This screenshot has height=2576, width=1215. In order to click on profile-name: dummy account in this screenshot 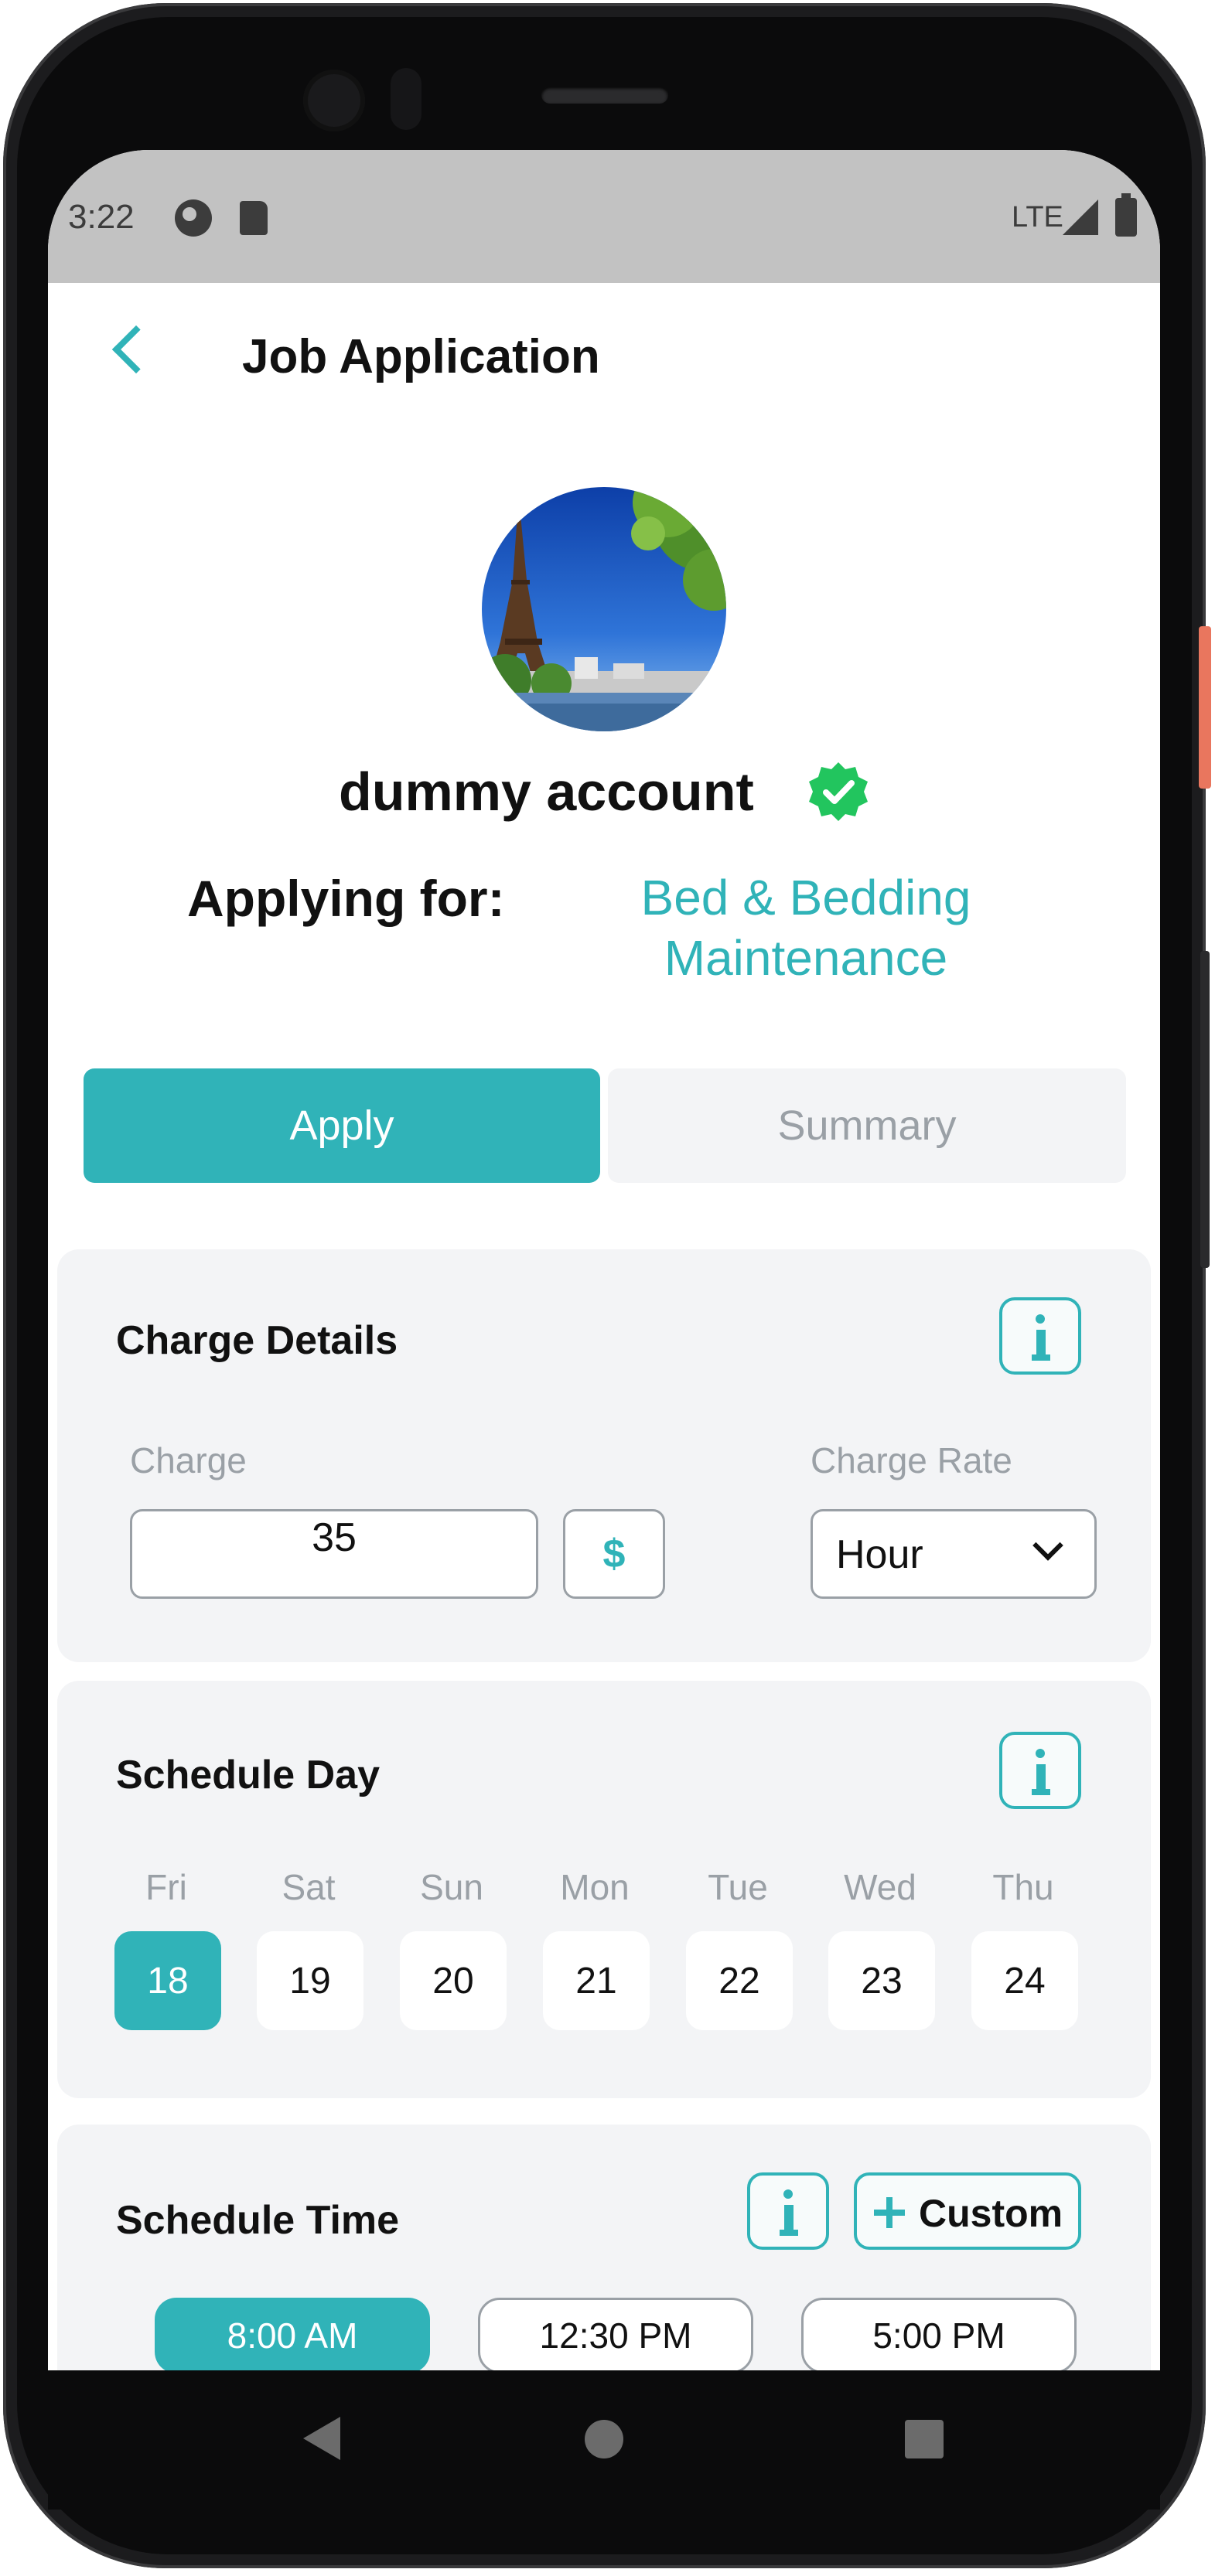, I will do `click(546, 792)`.